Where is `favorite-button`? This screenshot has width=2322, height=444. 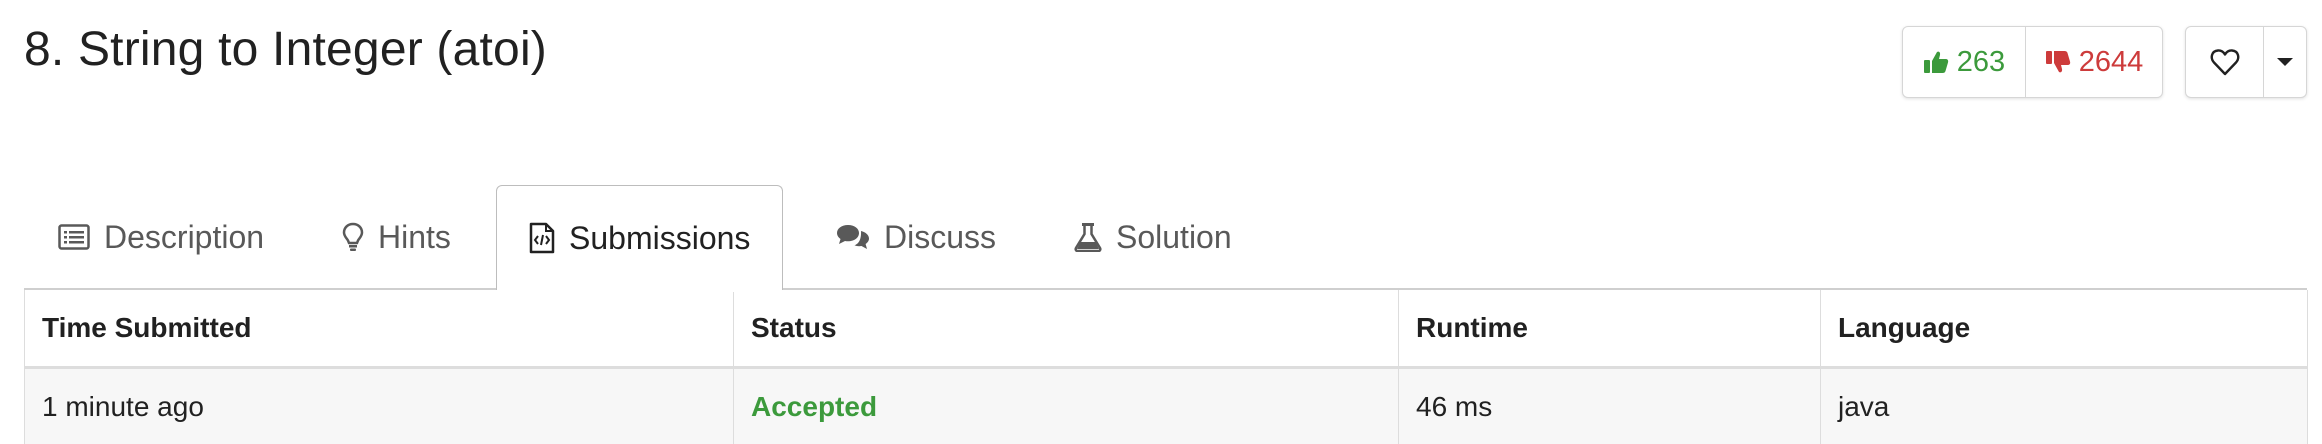
favorite-button is located at coordinates (2225, 62).